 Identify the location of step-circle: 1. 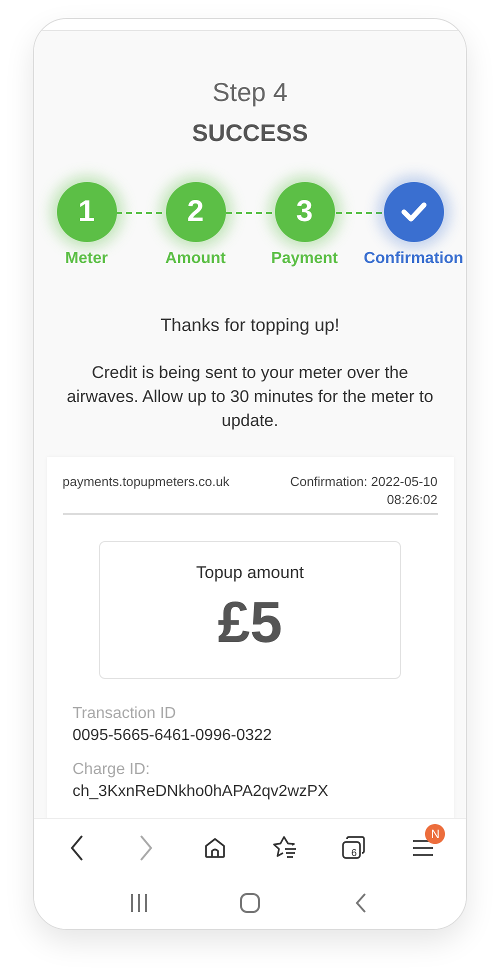
(86, 212).